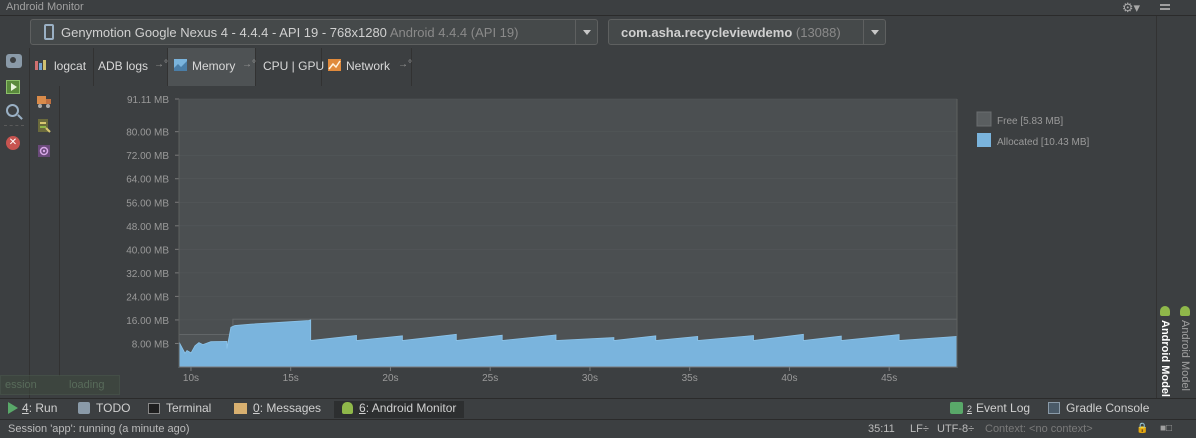 The height and width of the screenshot is (438, 1196). I want to click on x-tick-label: 40s, so click(789, 378).